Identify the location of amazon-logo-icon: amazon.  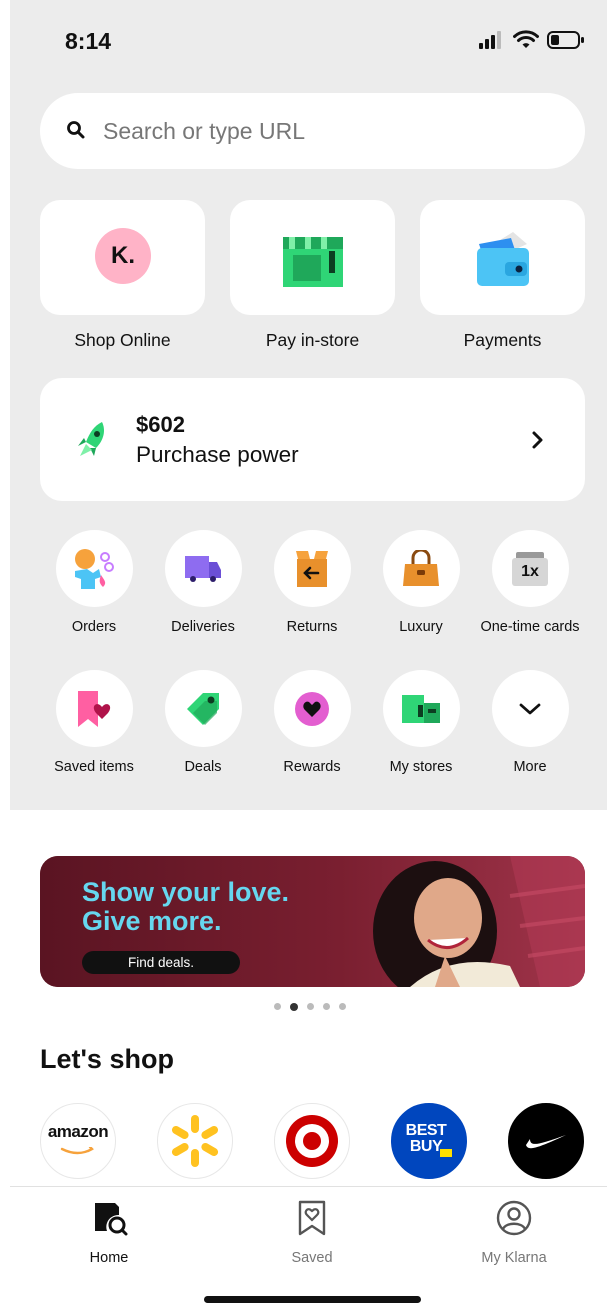
(78, 1141).